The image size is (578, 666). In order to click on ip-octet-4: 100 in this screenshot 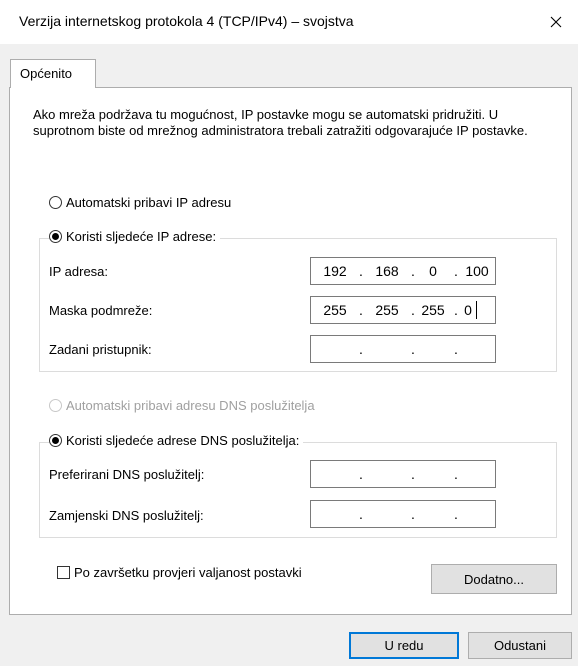, I will do `click(477, 271)`.